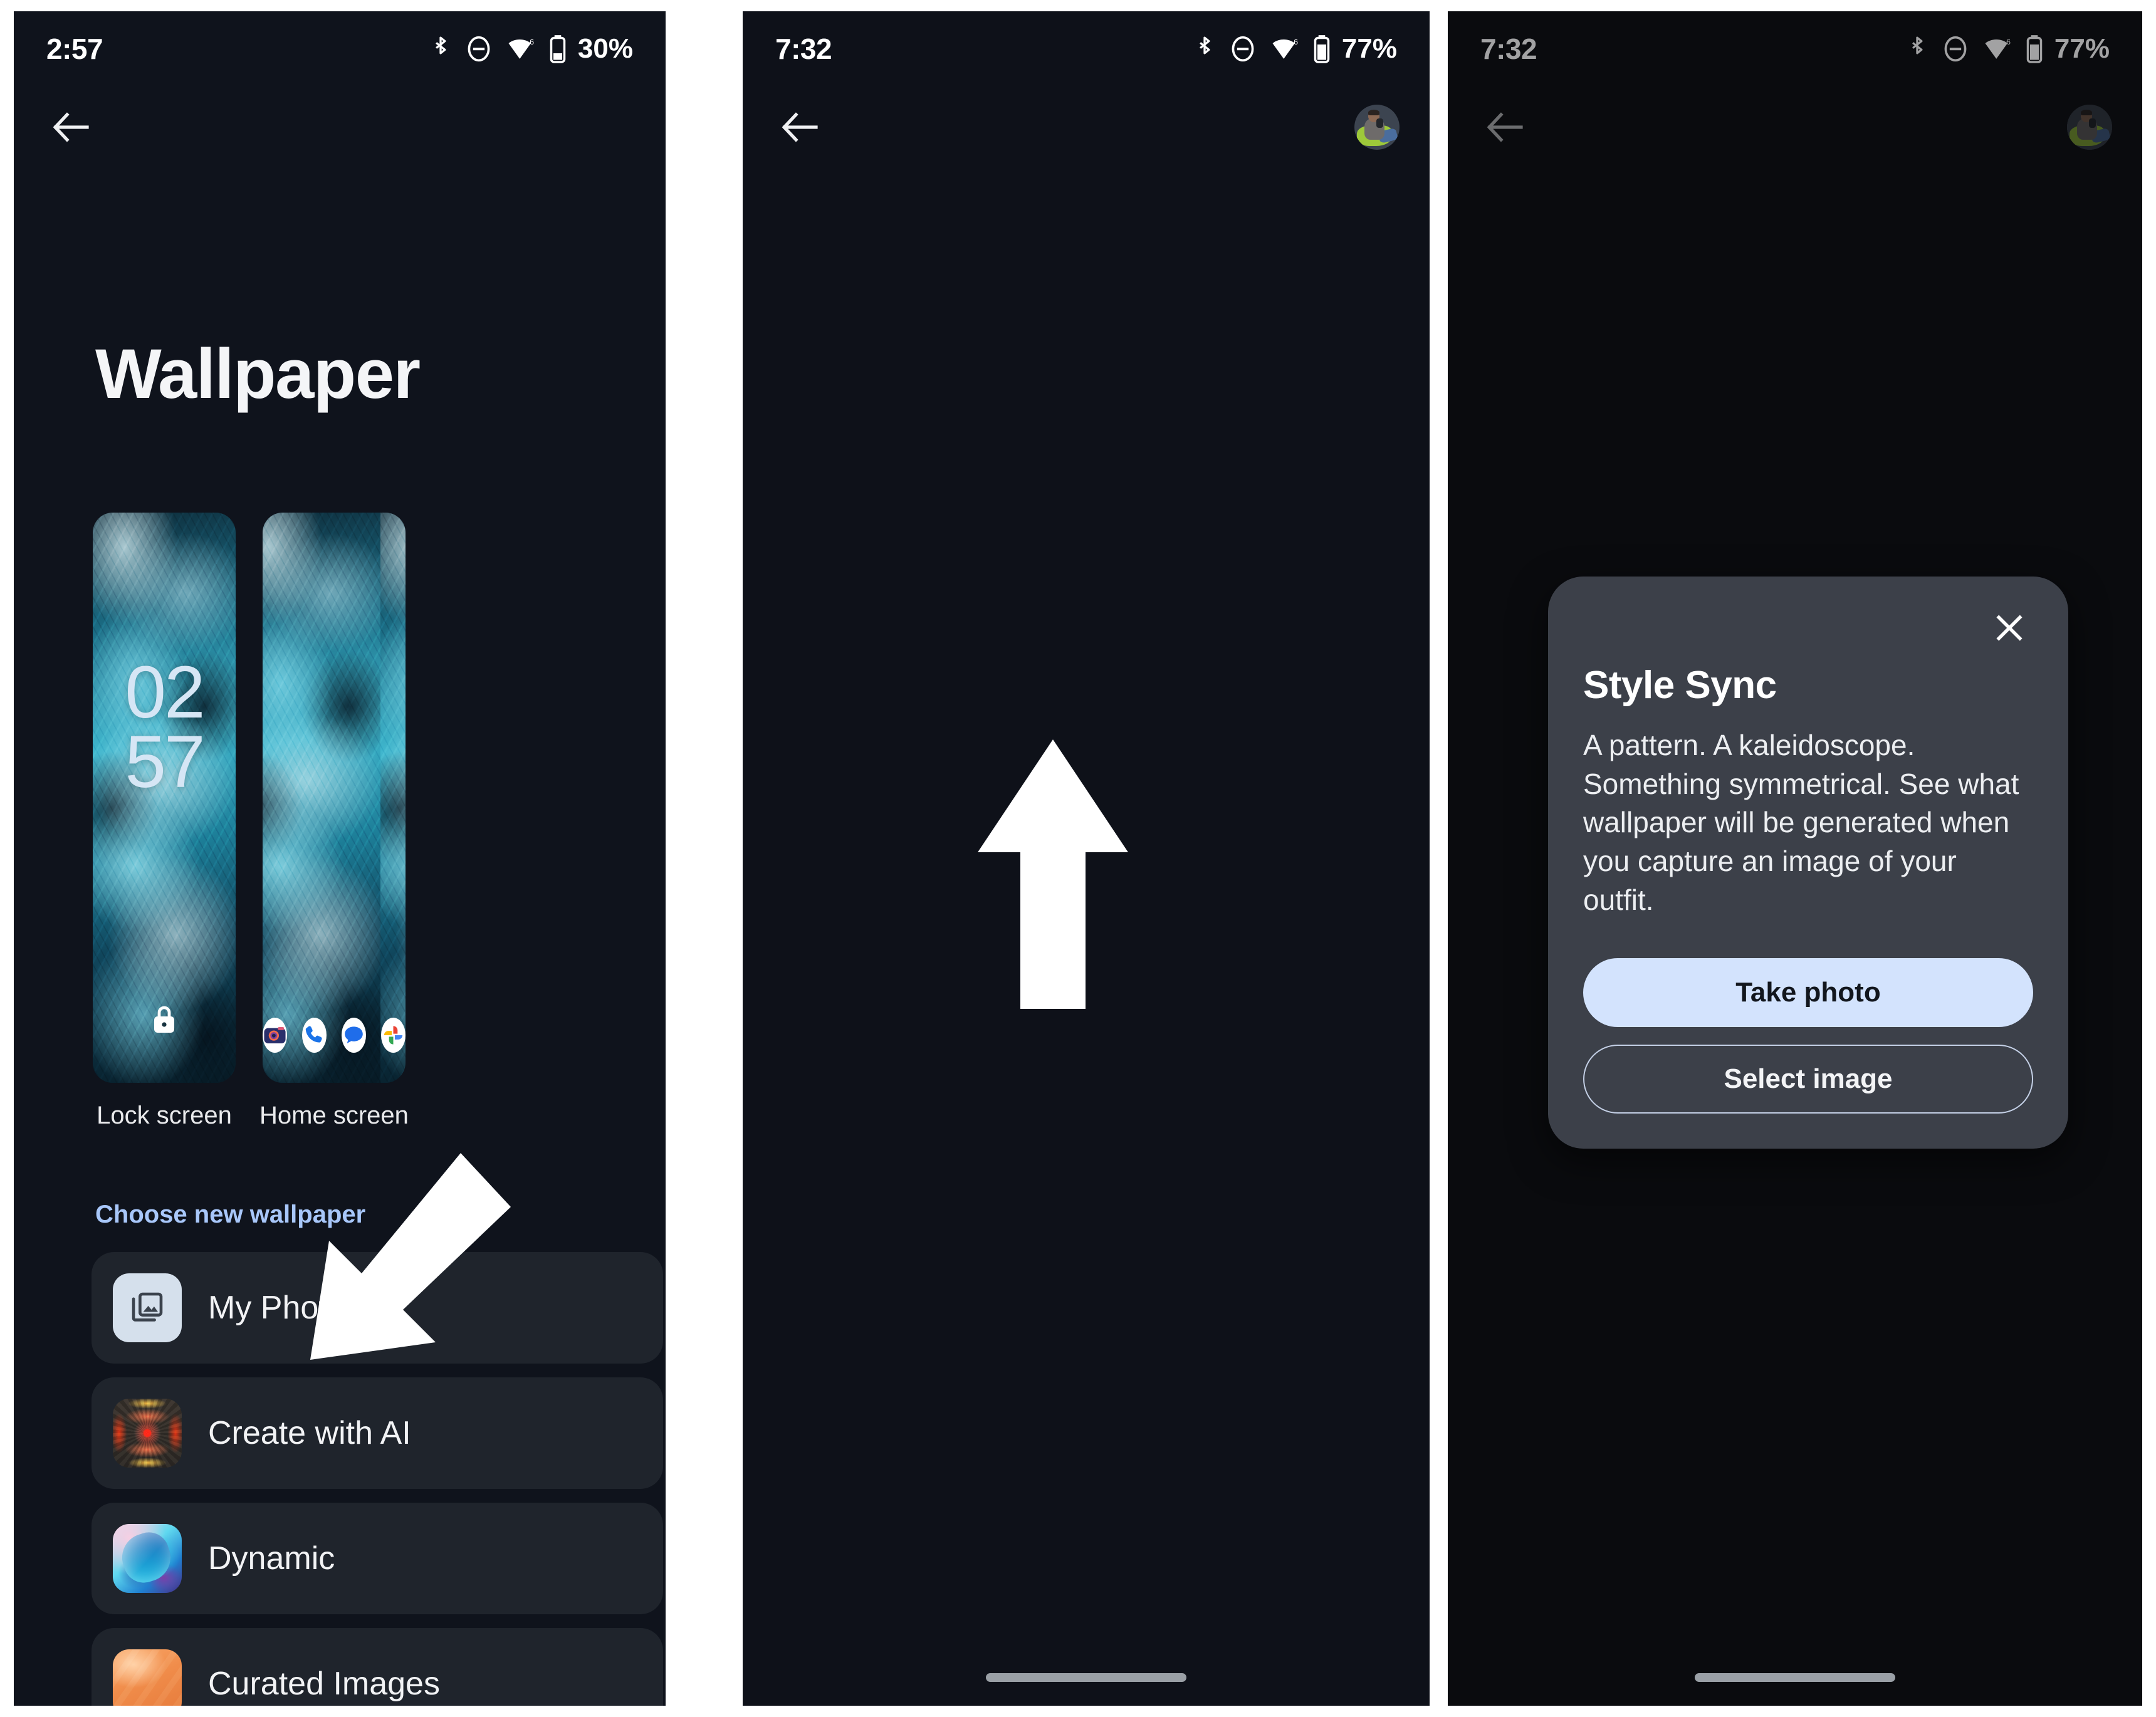 The height and width of the screenshot is (1717, 2156). What do you see at coordinates (231, 1214) in the screenshot?
I see `section-label-choose-new-wallpaper: Choose new wallpaper` at bounding box center [231, 1214].